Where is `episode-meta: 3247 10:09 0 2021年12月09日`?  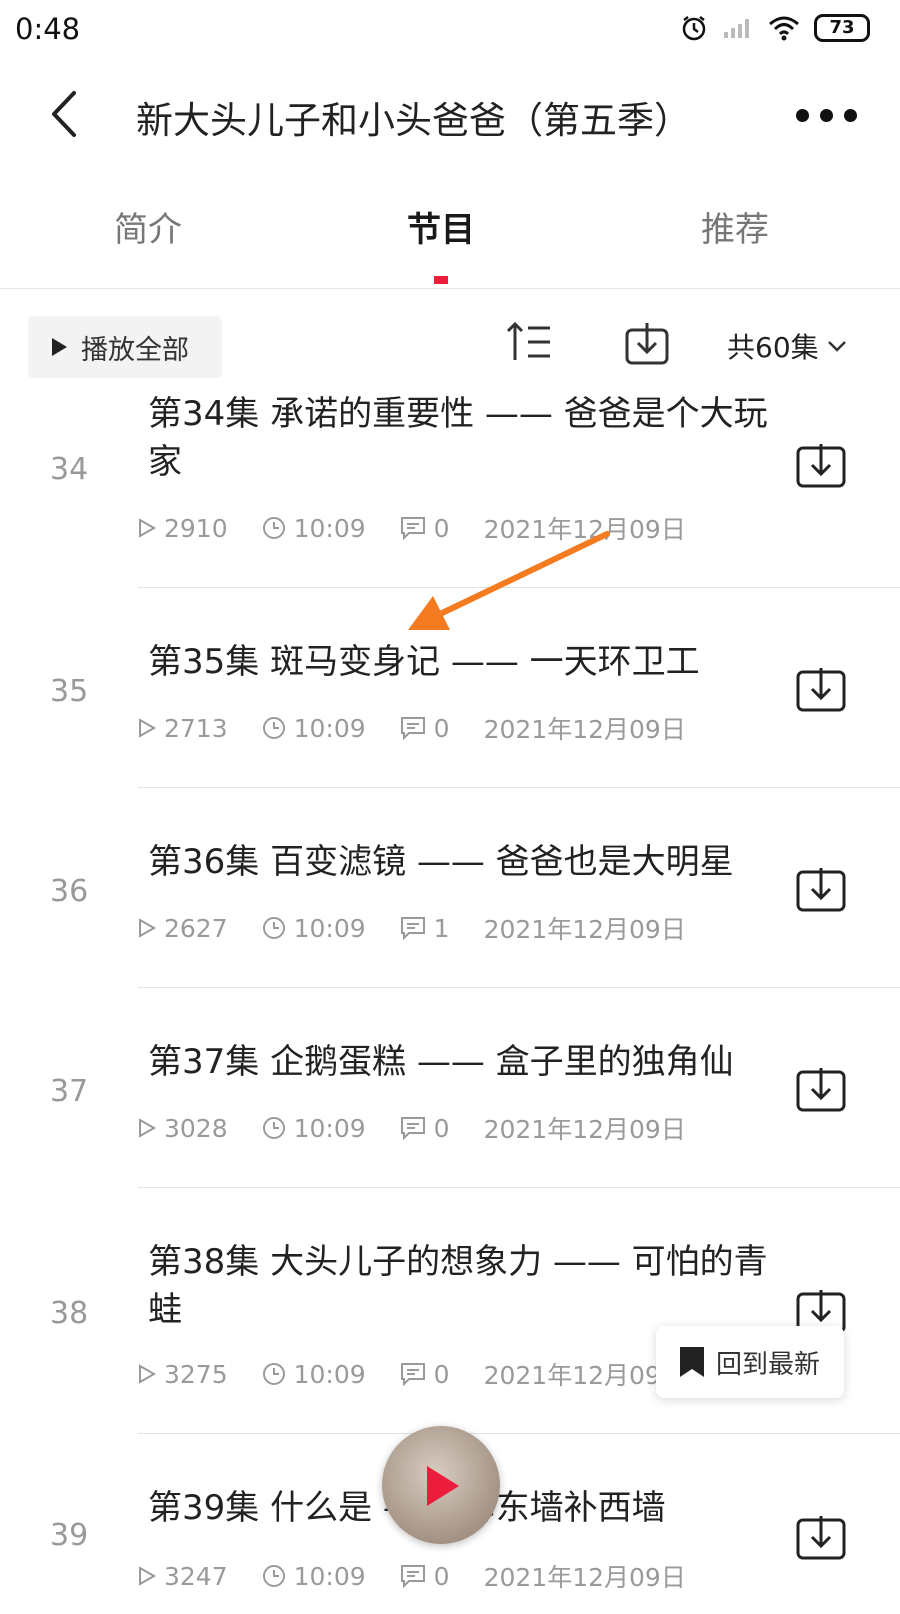
episode-meta: 3247 10:09 0 2021年12月09日 is located at coordinates (429, 1576).